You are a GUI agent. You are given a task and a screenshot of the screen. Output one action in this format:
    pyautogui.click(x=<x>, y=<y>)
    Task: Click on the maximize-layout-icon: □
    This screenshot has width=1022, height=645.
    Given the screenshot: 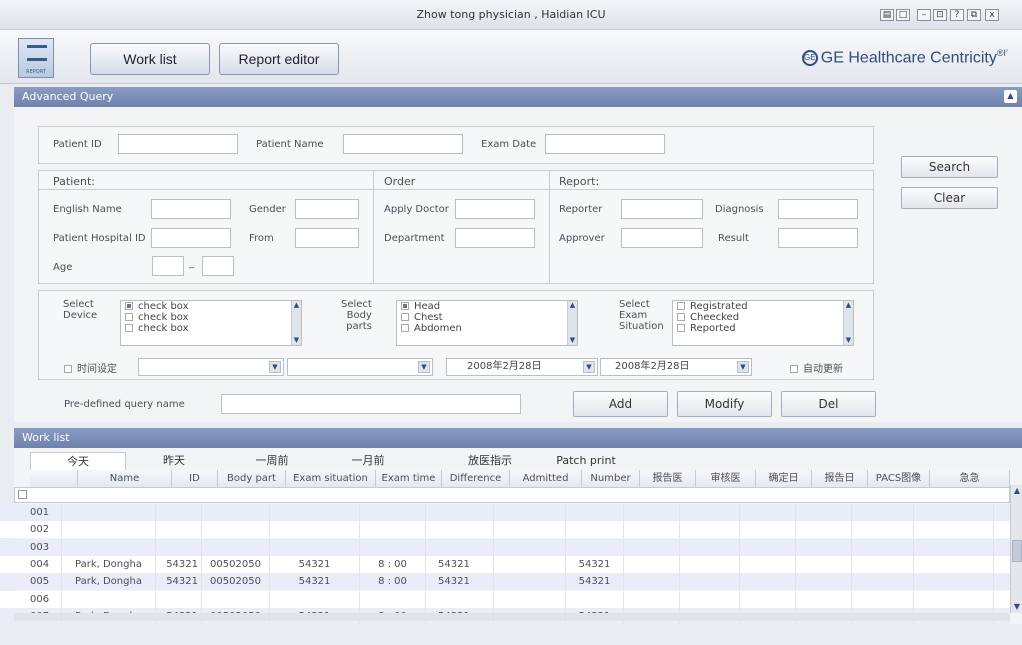 What is the action you would take?
    pyautogui.click(x=903, y=15)
    